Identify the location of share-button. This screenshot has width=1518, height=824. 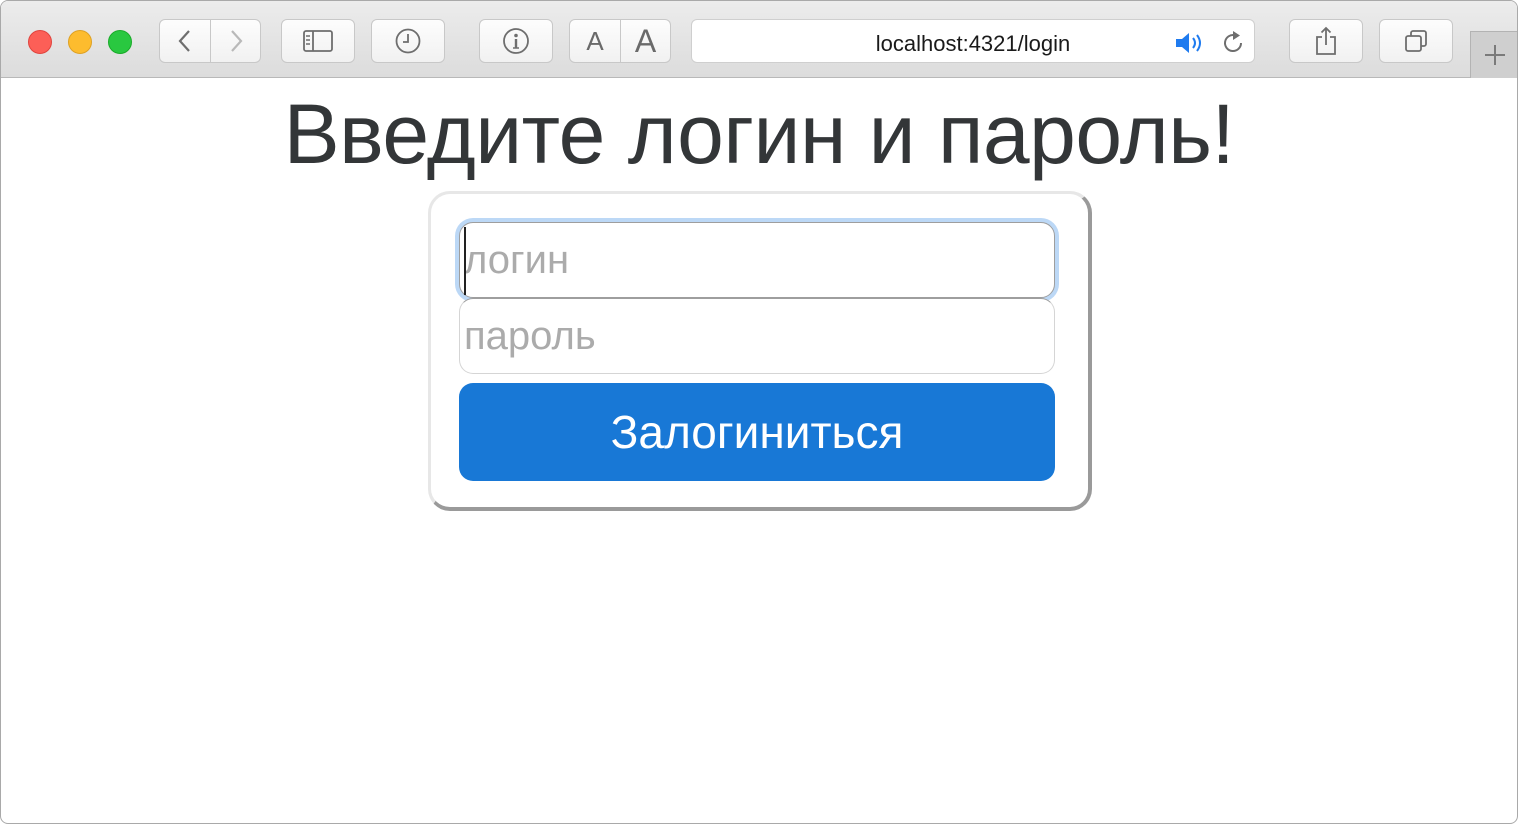
(1326, 41).